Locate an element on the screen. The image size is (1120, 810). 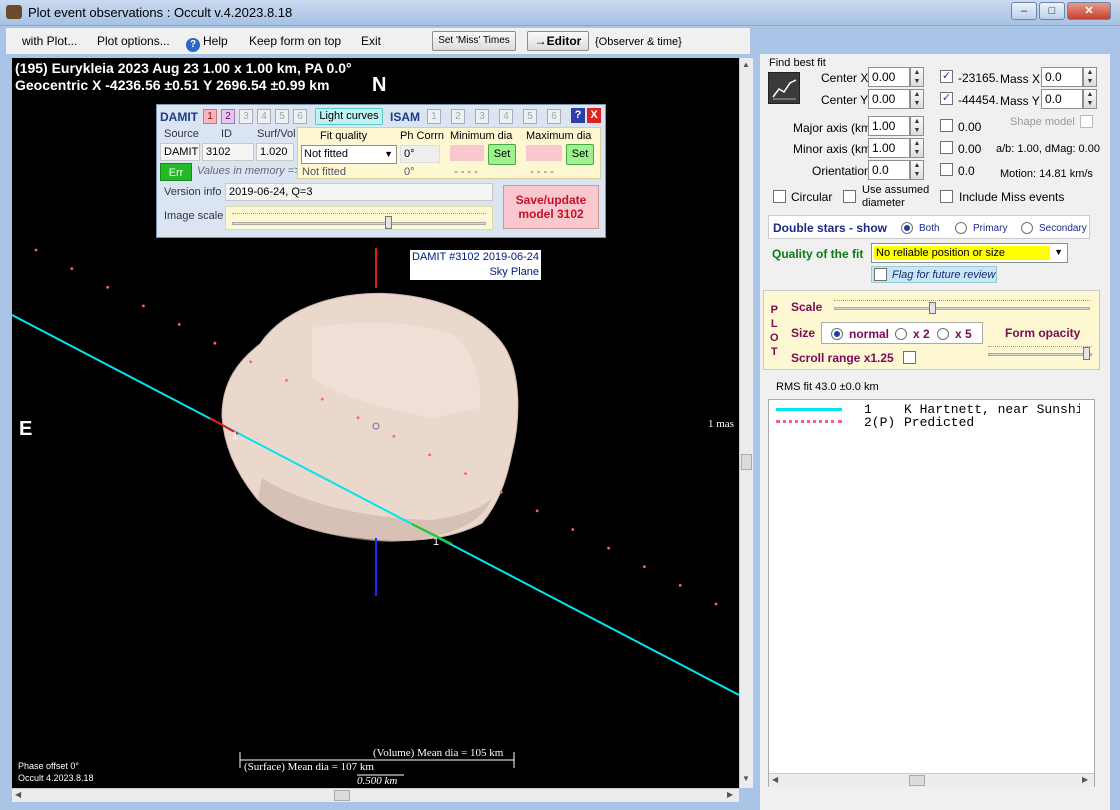
center-x-spinner: ▲ ▼ is located at coordinates (917, 77).